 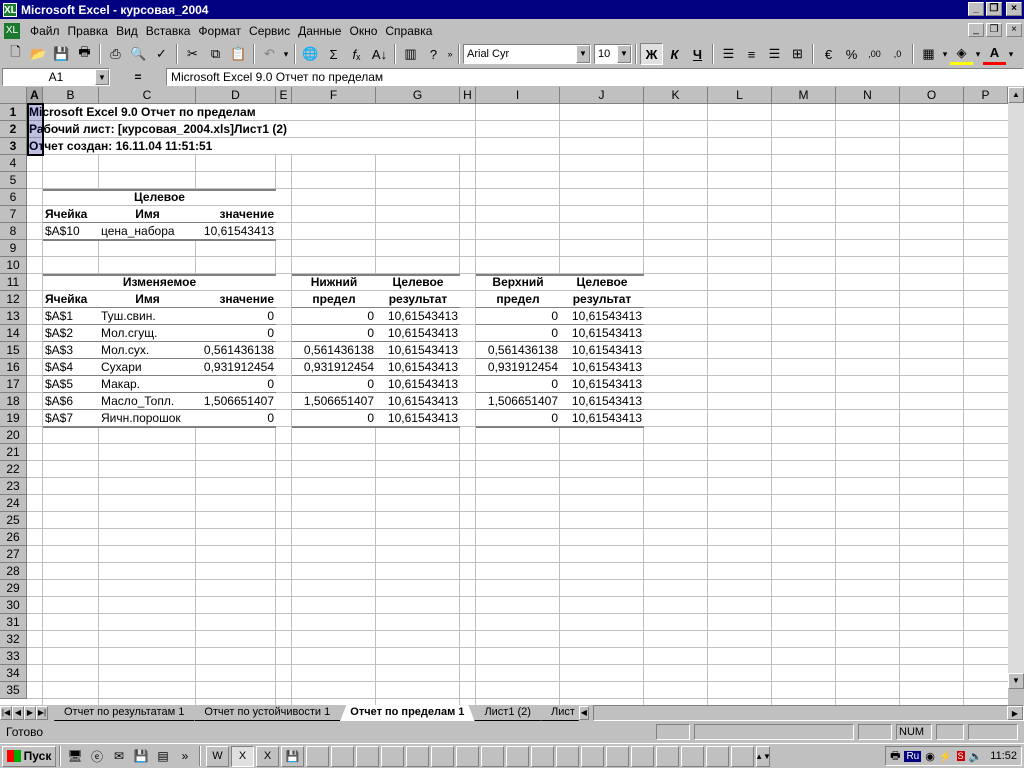 I want to click on row-header: 31, so click(x=13, y=622).